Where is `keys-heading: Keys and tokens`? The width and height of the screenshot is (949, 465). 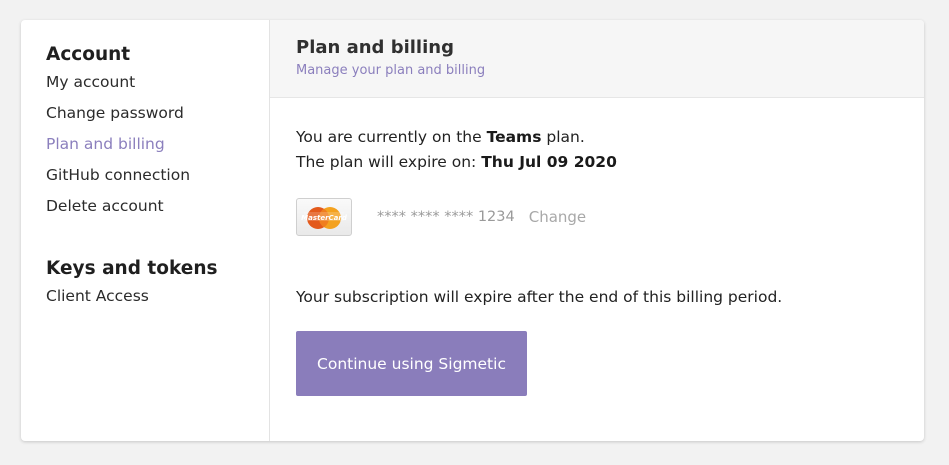 keys-heading: Keys and tokens is located at coordinates (132, 268).